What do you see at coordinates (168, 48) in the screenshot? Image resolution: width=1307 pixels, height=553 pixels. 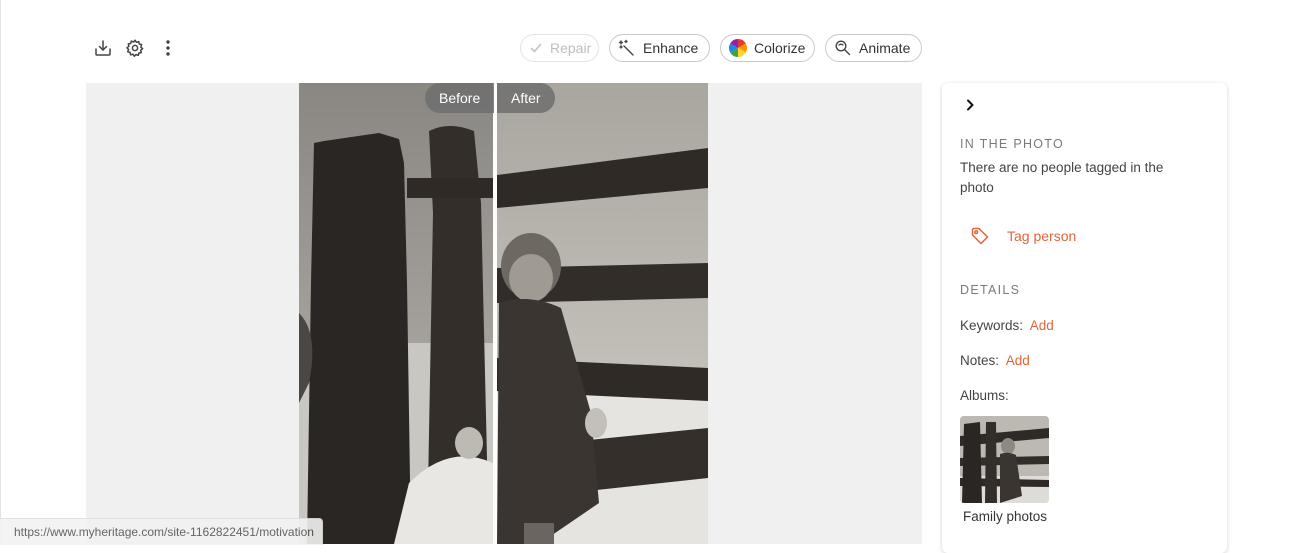 I see `more-vertical-icon` at bounding box center [168, 48].